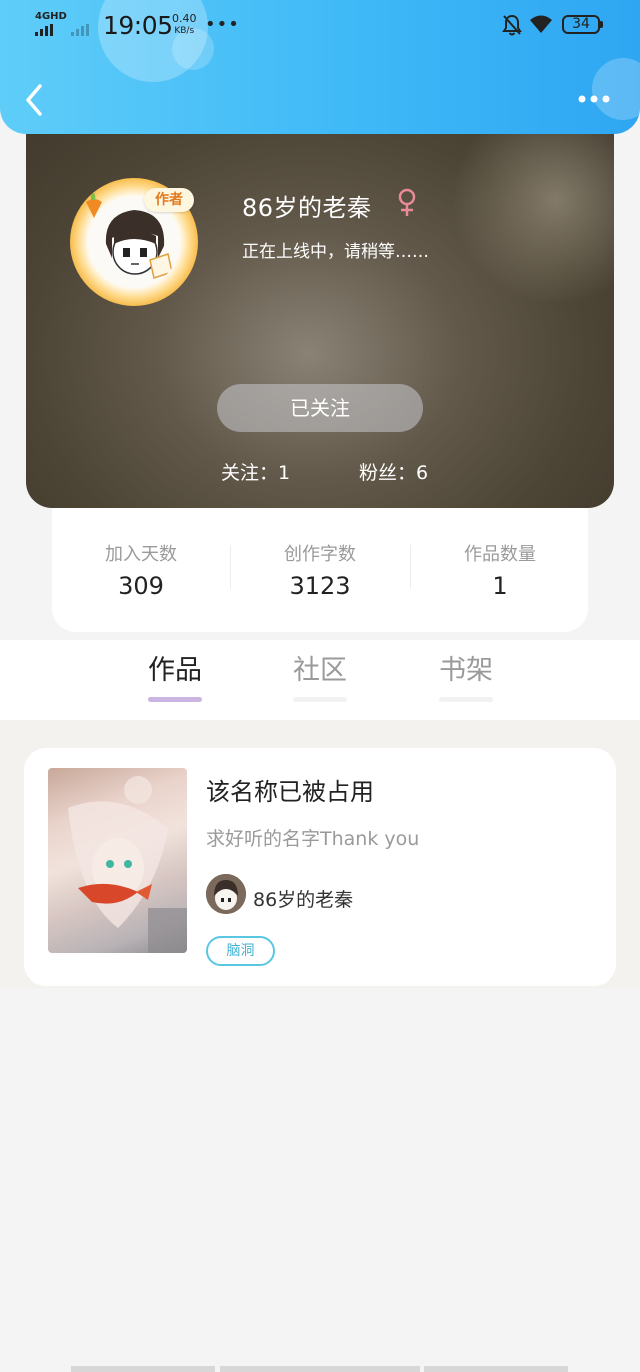 The width and height of the screenshot is (640, 1372). What do you see at coordinates (313, 839) in the screenshot?
I see `work-description: 求好听的名字Thank you` at bounding box center [313, 839].